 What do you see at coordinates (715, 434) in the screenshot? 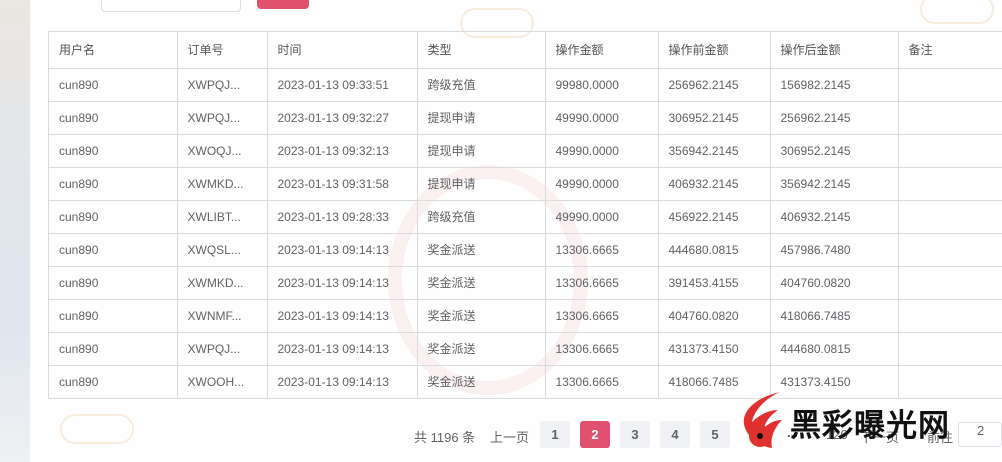
I see `page-button-5: 5` at bounding box center [715, 434].